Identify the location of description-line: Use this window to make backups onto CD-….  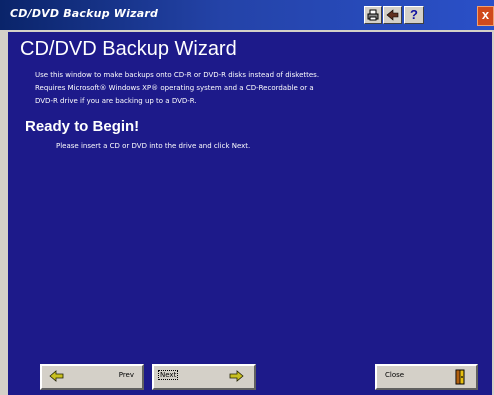
(177, 75).